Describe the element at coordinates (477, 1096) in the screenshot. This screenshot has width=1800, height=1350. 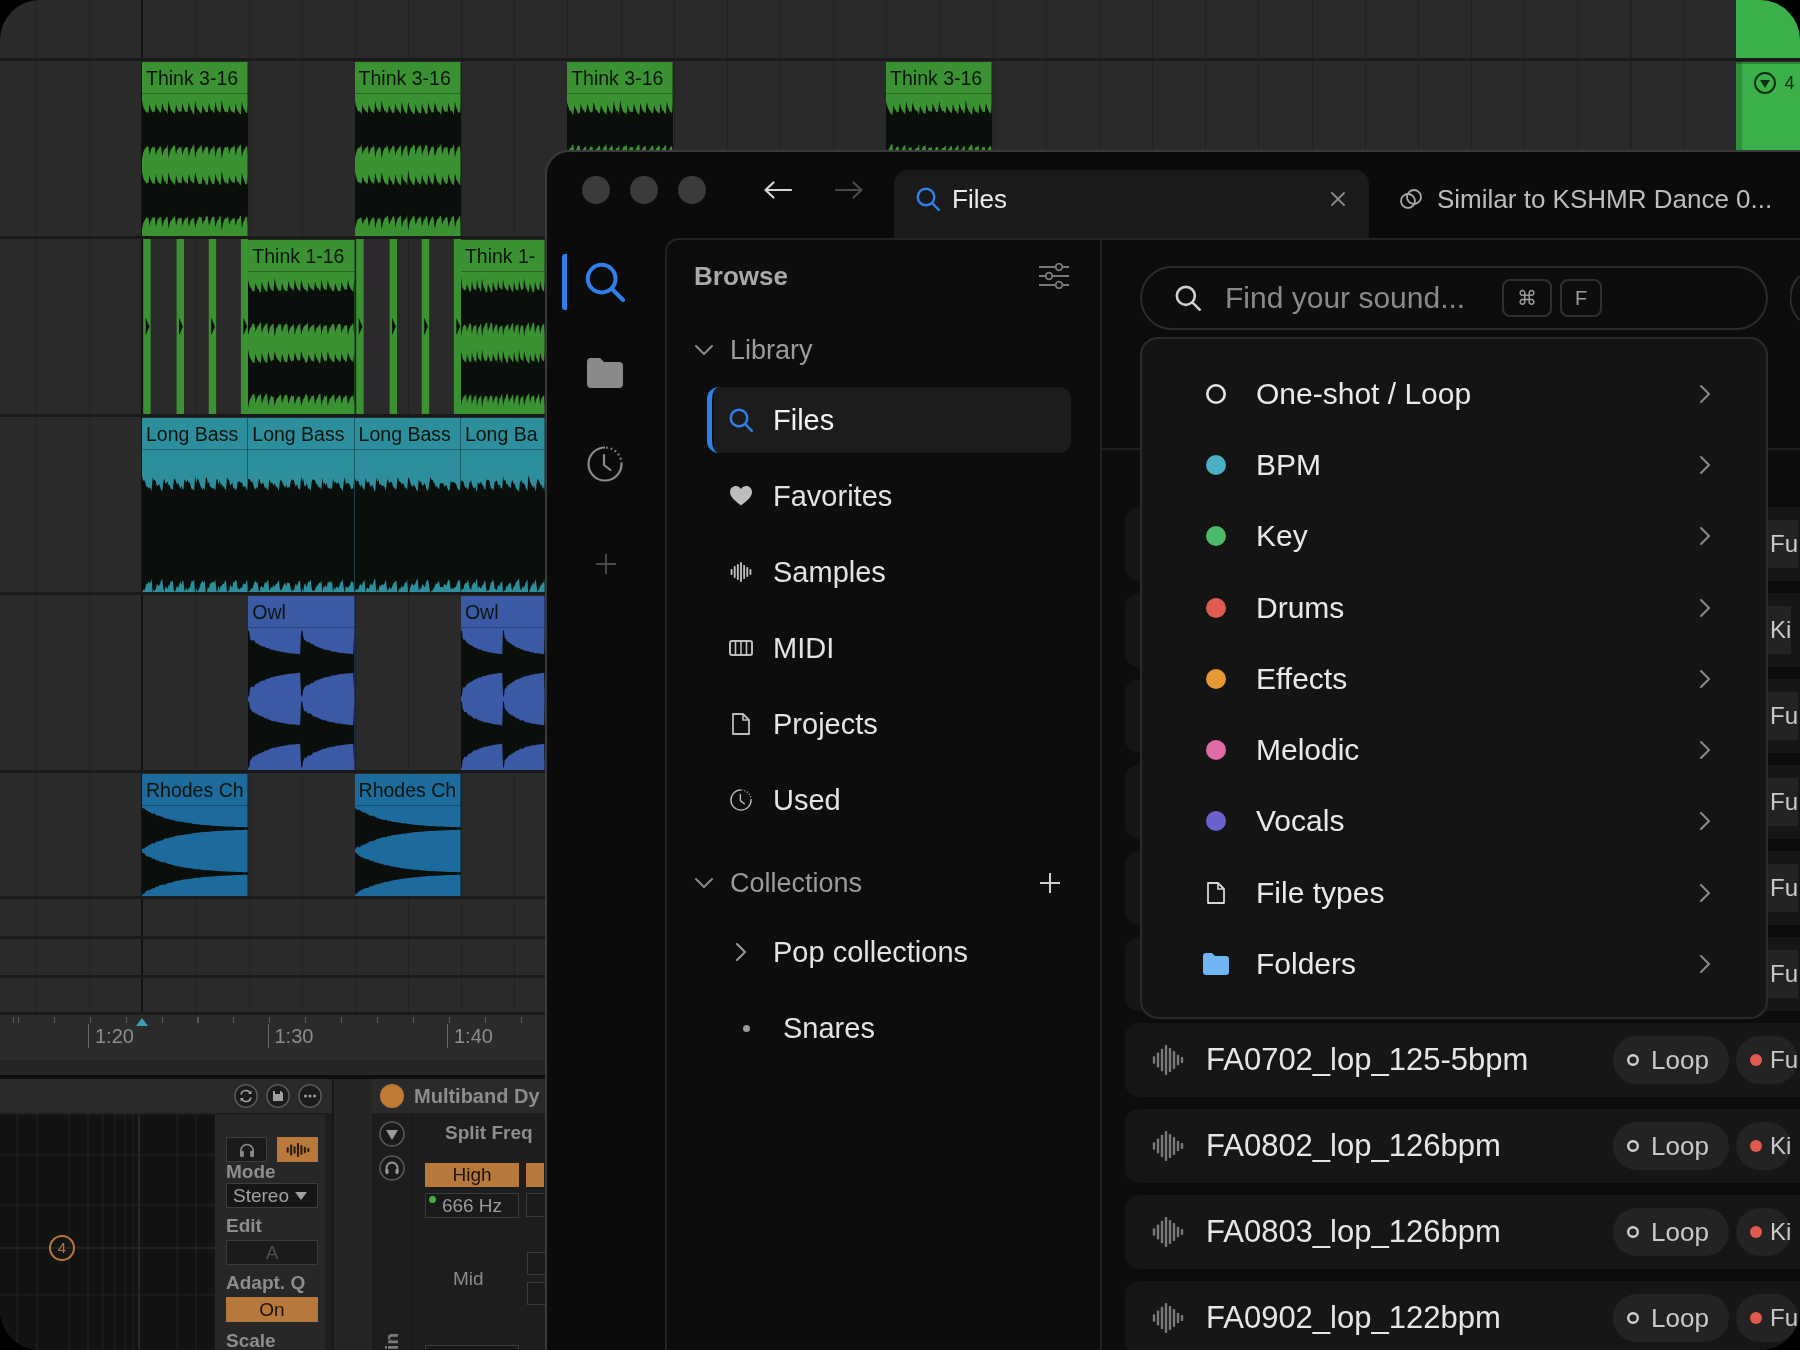
I see `device-title: Multiband Dy` at that location.